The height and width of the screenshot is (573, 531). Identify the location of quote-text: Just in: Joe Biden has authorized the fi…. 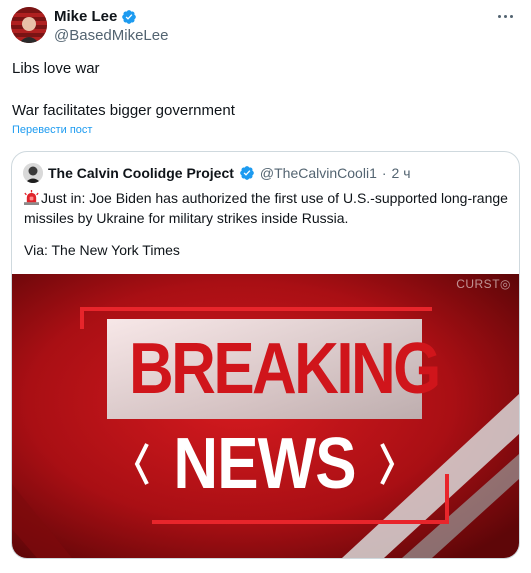
(267, 208).